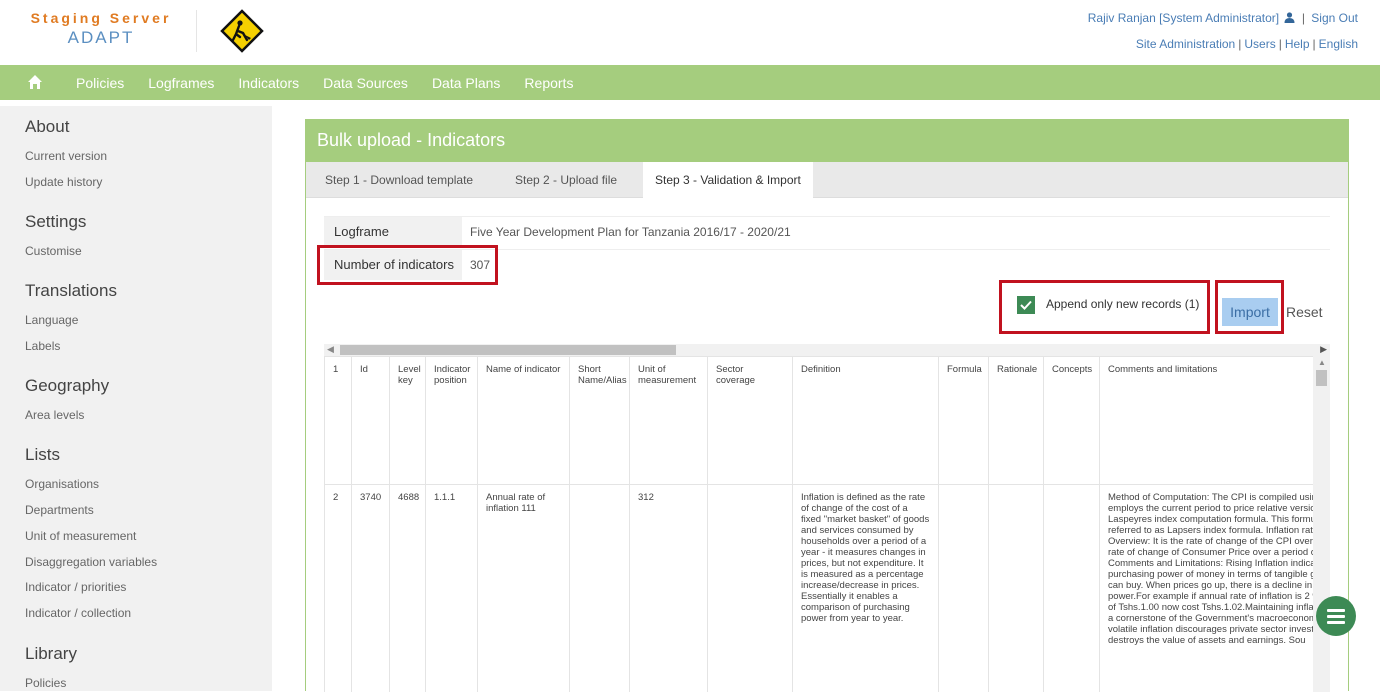  I want to click on sidebar-heading-lists: Lists, so click(42, 455).